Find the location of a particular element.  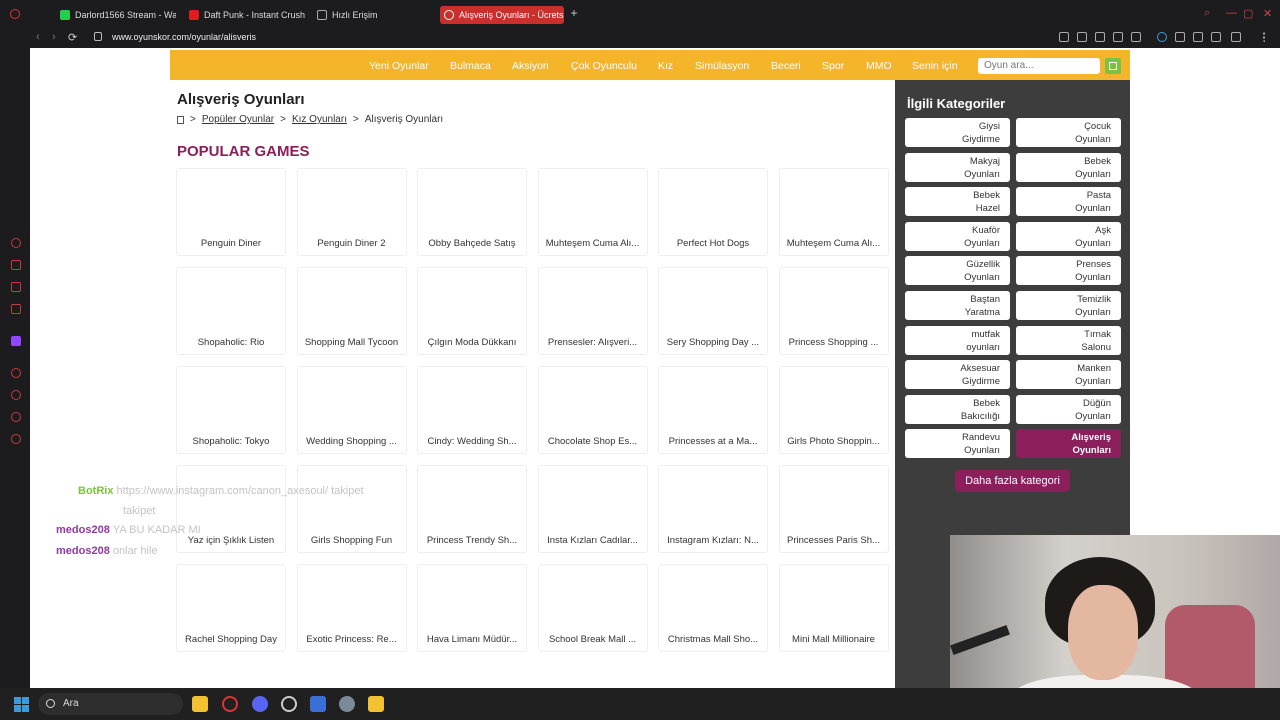

category-button: mutfak oyunları is located at coordinates (957, 340).